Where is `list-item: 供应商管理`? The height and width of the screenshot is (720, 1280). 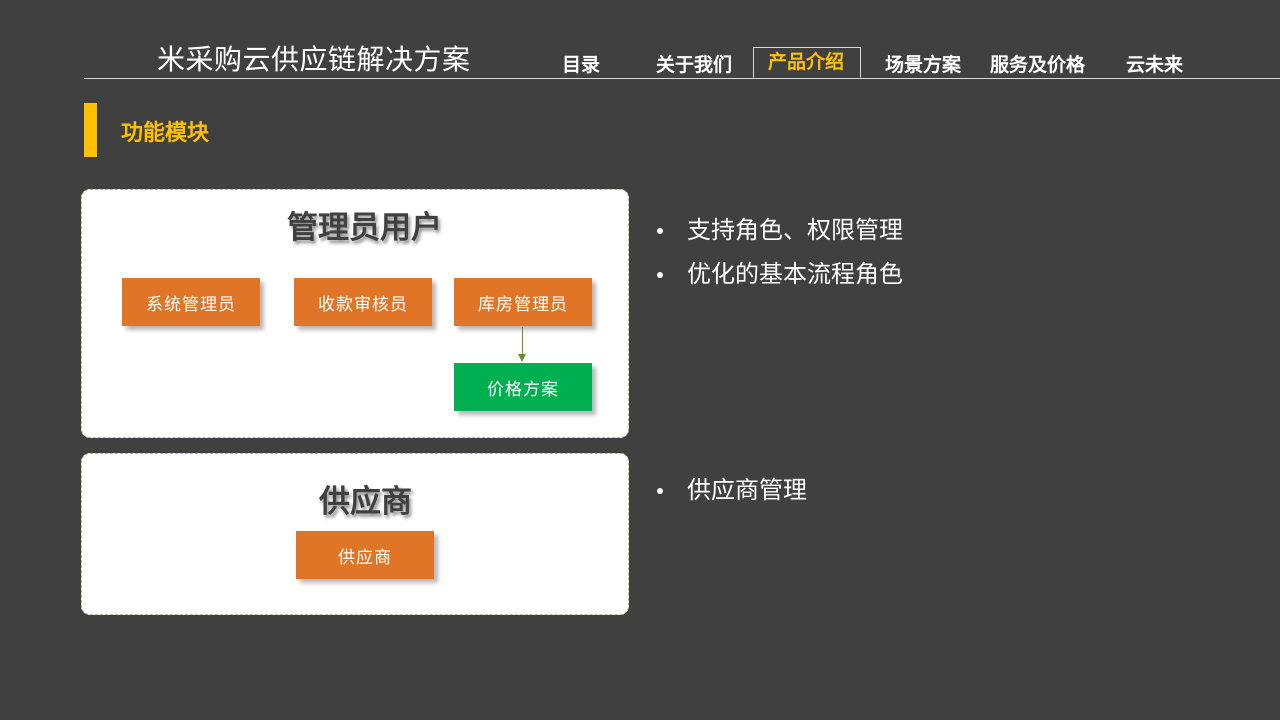 list-item: 供应商管理 is located at coordinates (730, 496).